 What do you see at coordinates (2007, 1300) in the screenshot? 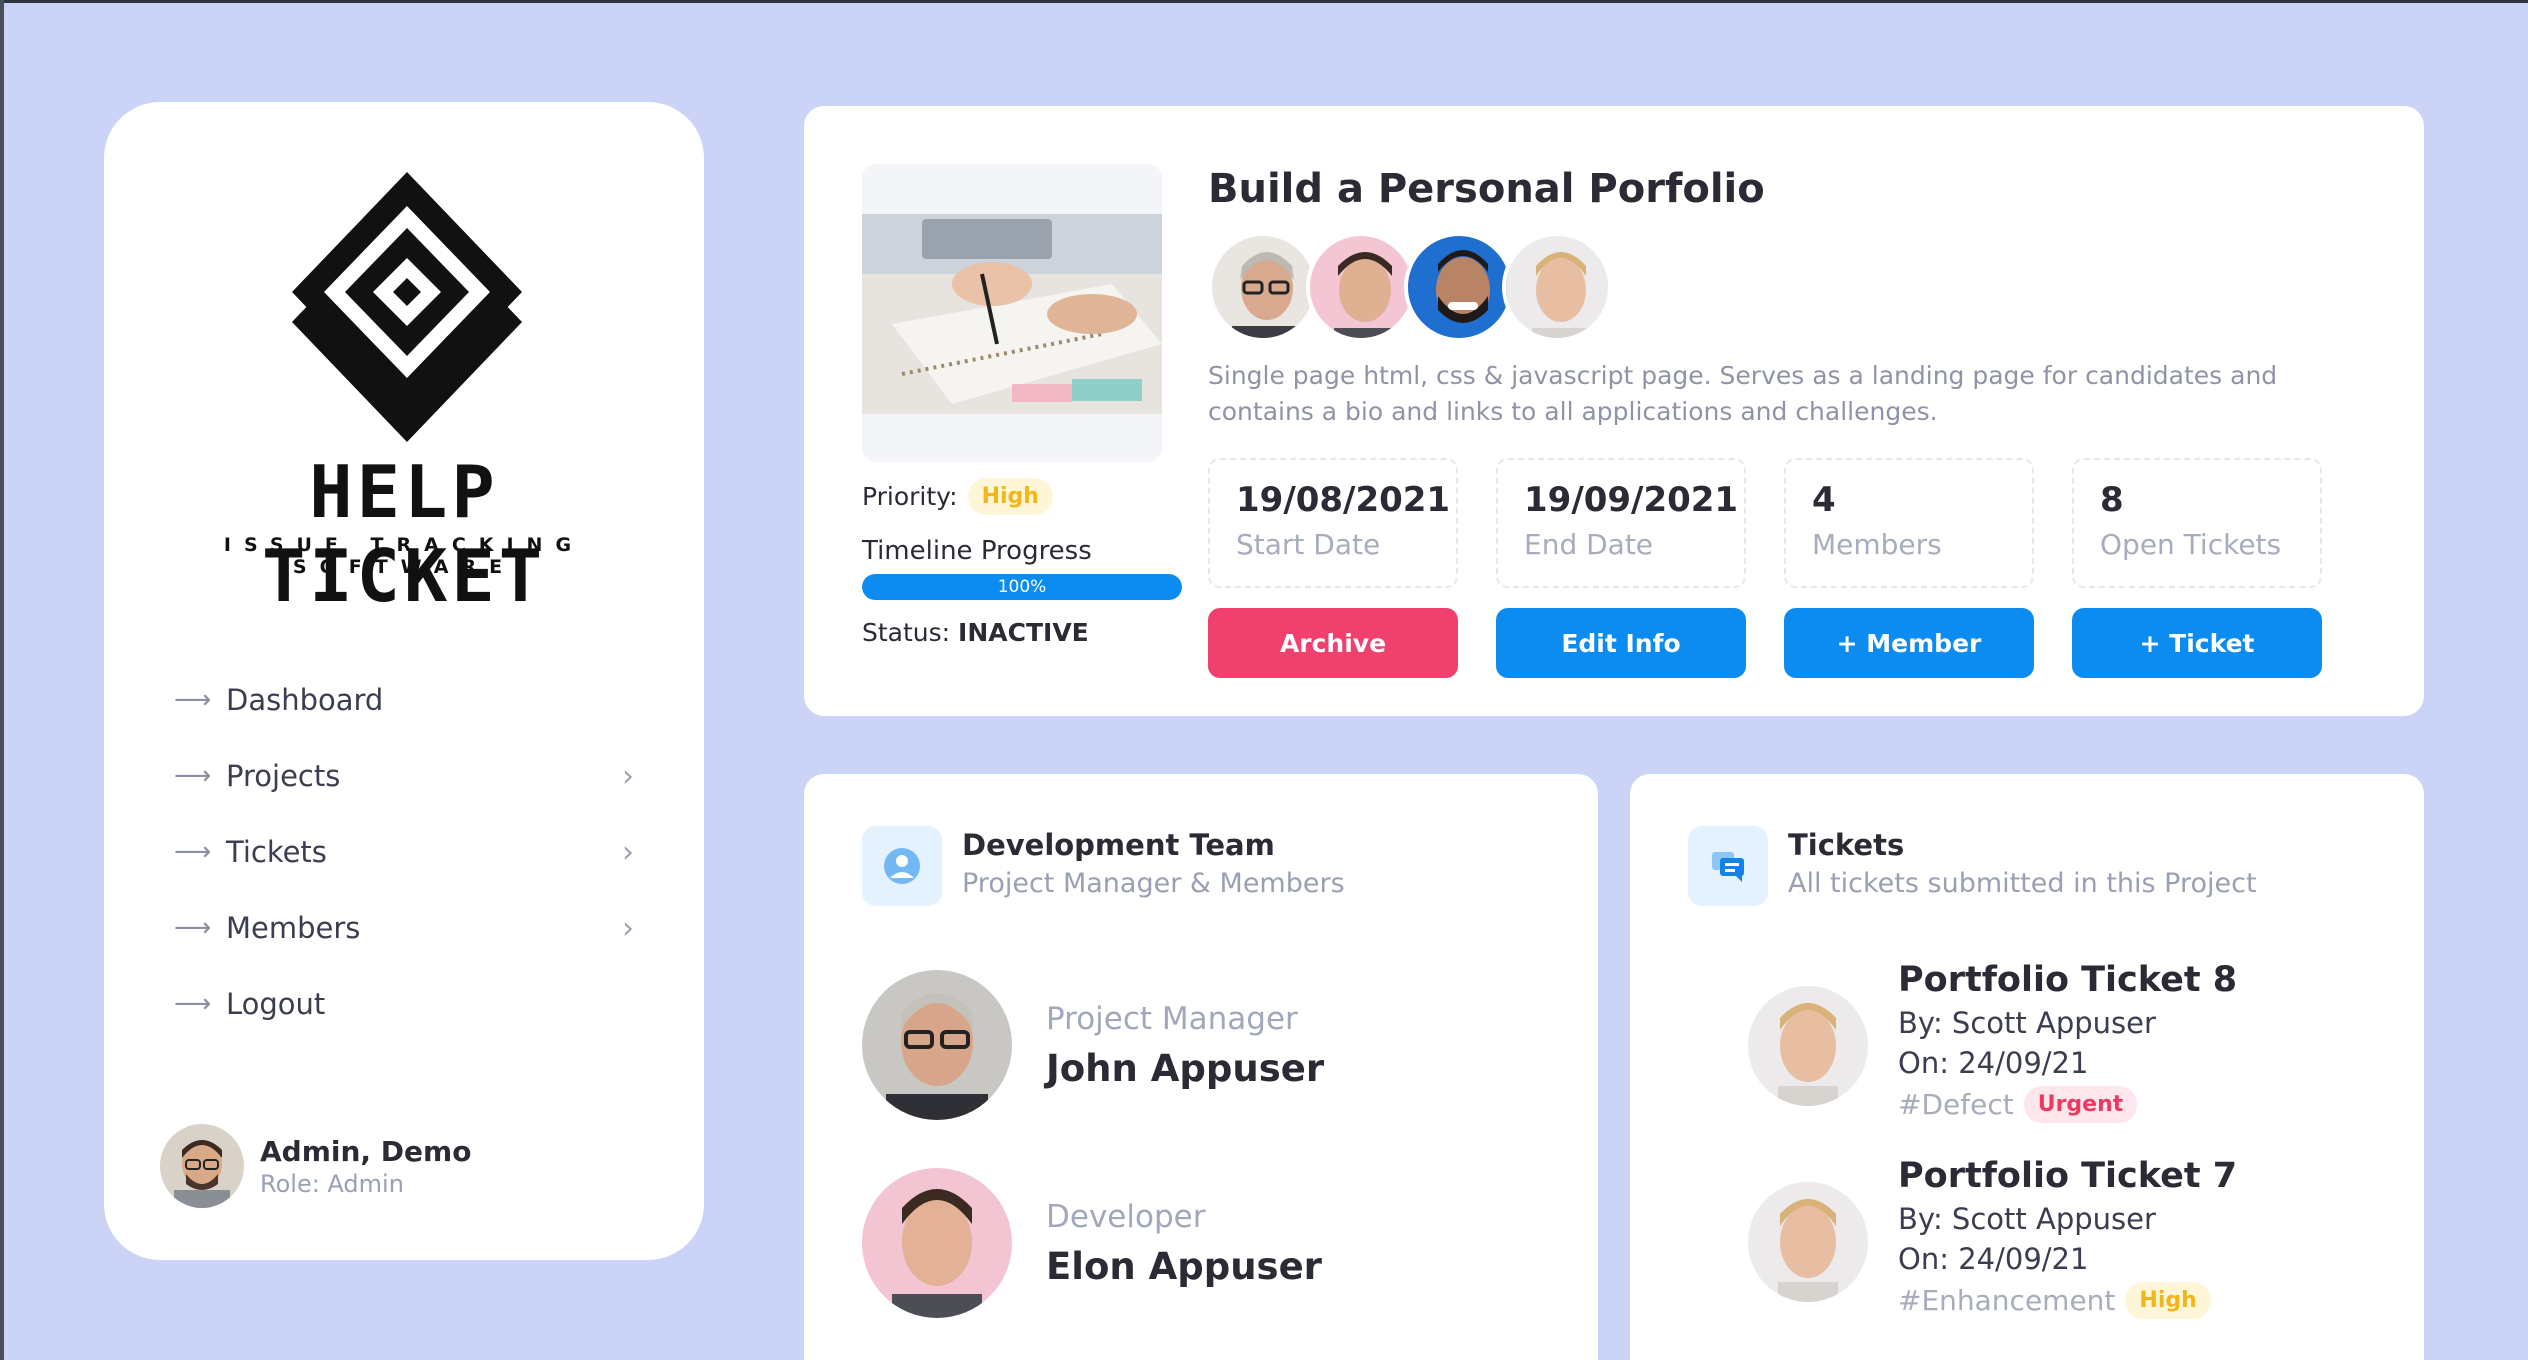
I see `ticket-type: #Enhancement` at bounding box center [2007, 1300].